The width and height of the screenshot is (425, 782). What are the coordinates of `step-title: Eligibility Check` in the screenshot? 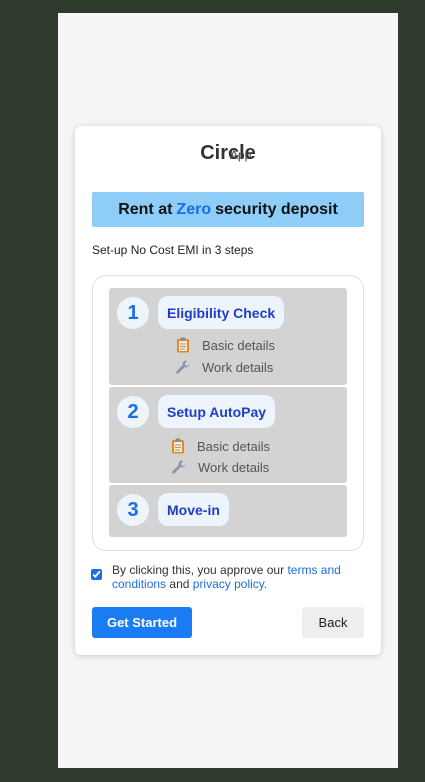 It's located at (221, 312).